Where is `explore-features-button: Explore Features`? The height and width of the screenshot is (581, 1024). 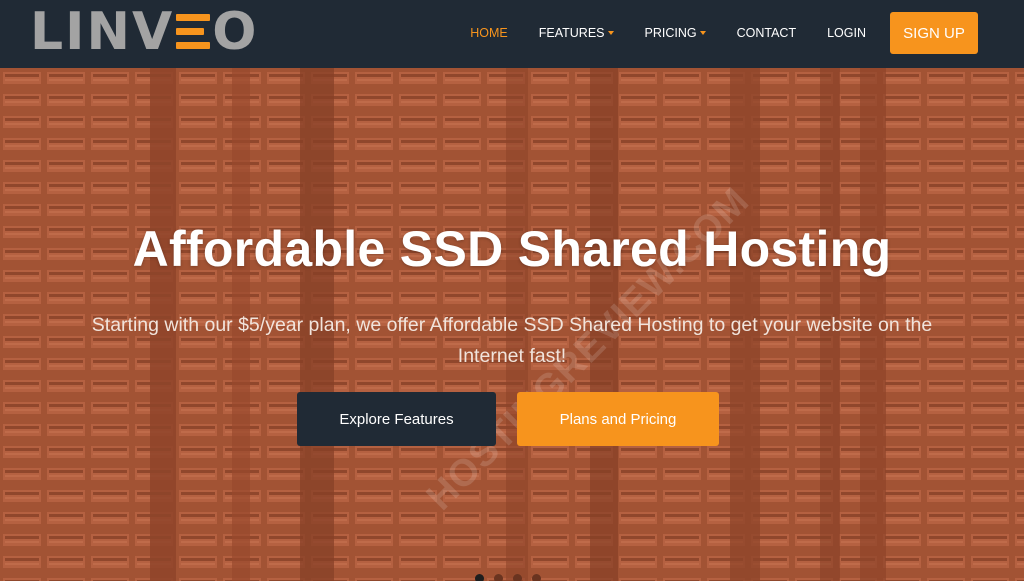
explore-features-button: Explore Features is located at coordinates (396, 419).